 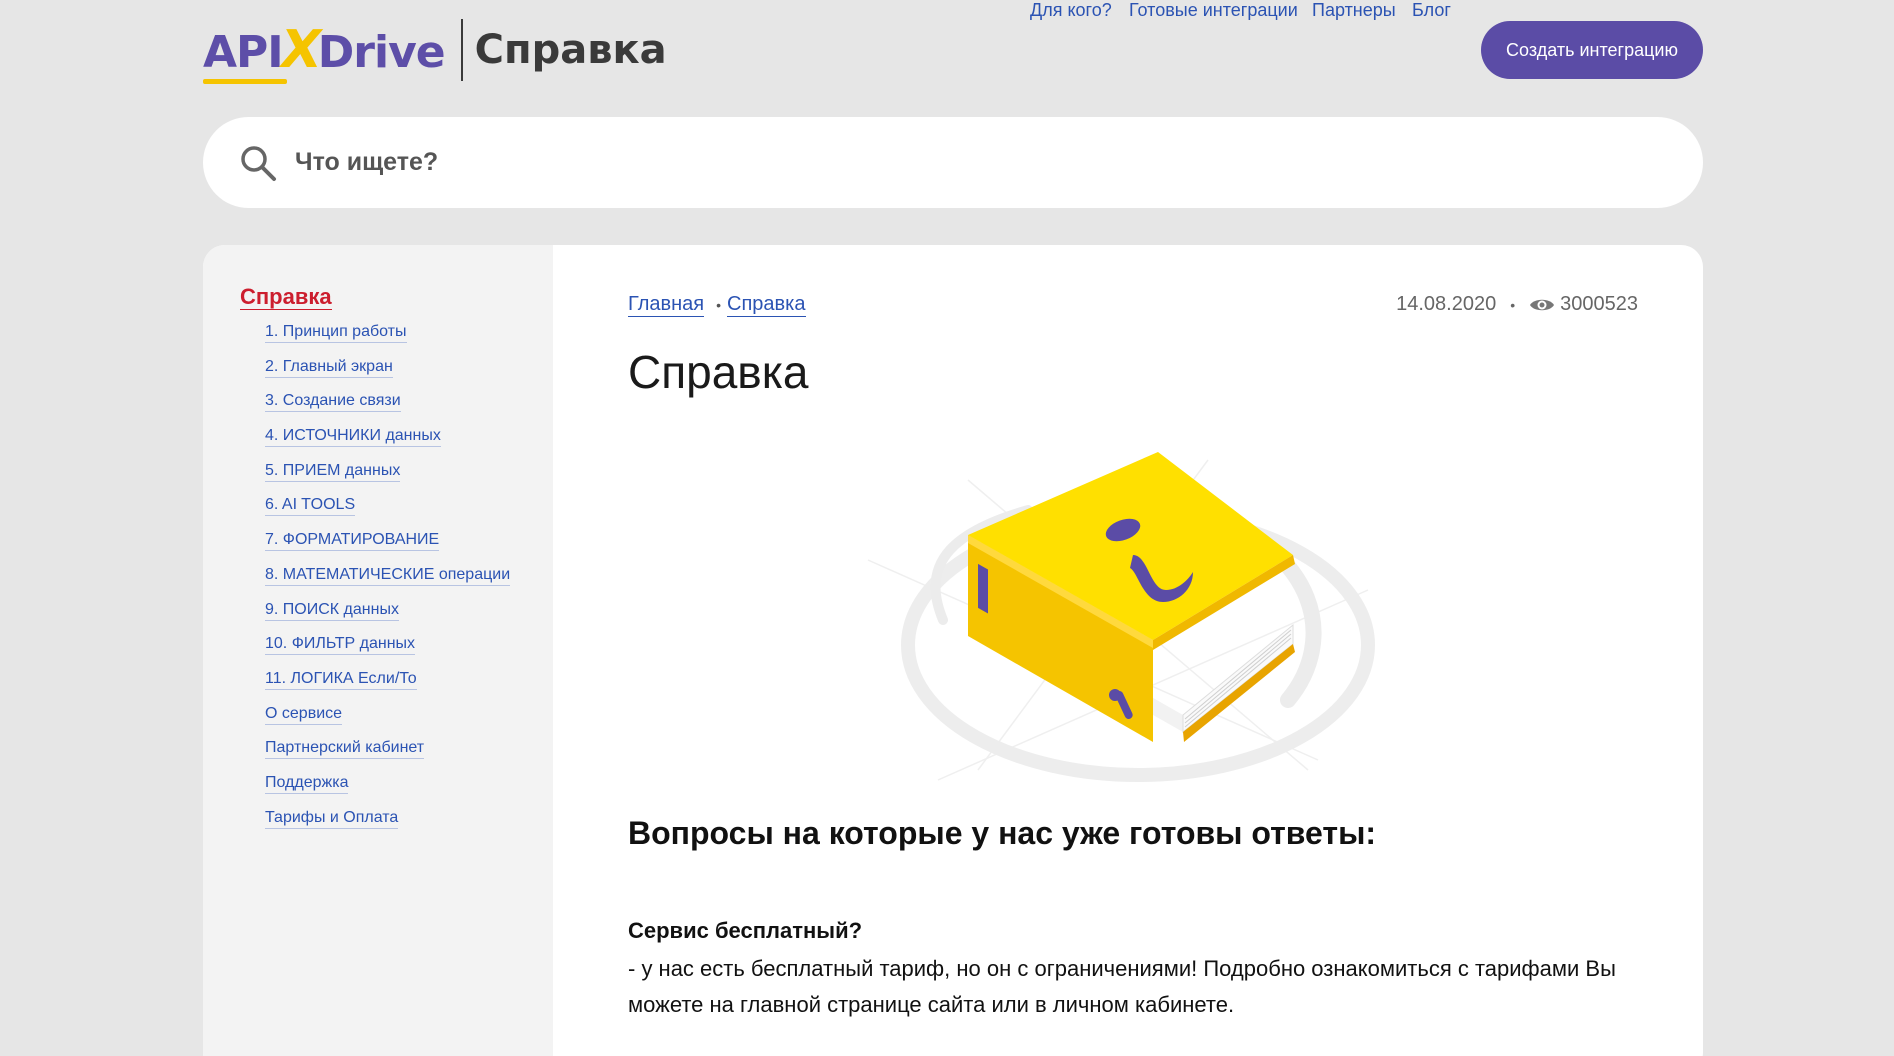 What do you see at coordinates (388, 575) in the screenshot?
I see `sidebar-item-math: 8. МАТЕМАТИЧЕСКИЕ операции` at bounding box center [388, 575].